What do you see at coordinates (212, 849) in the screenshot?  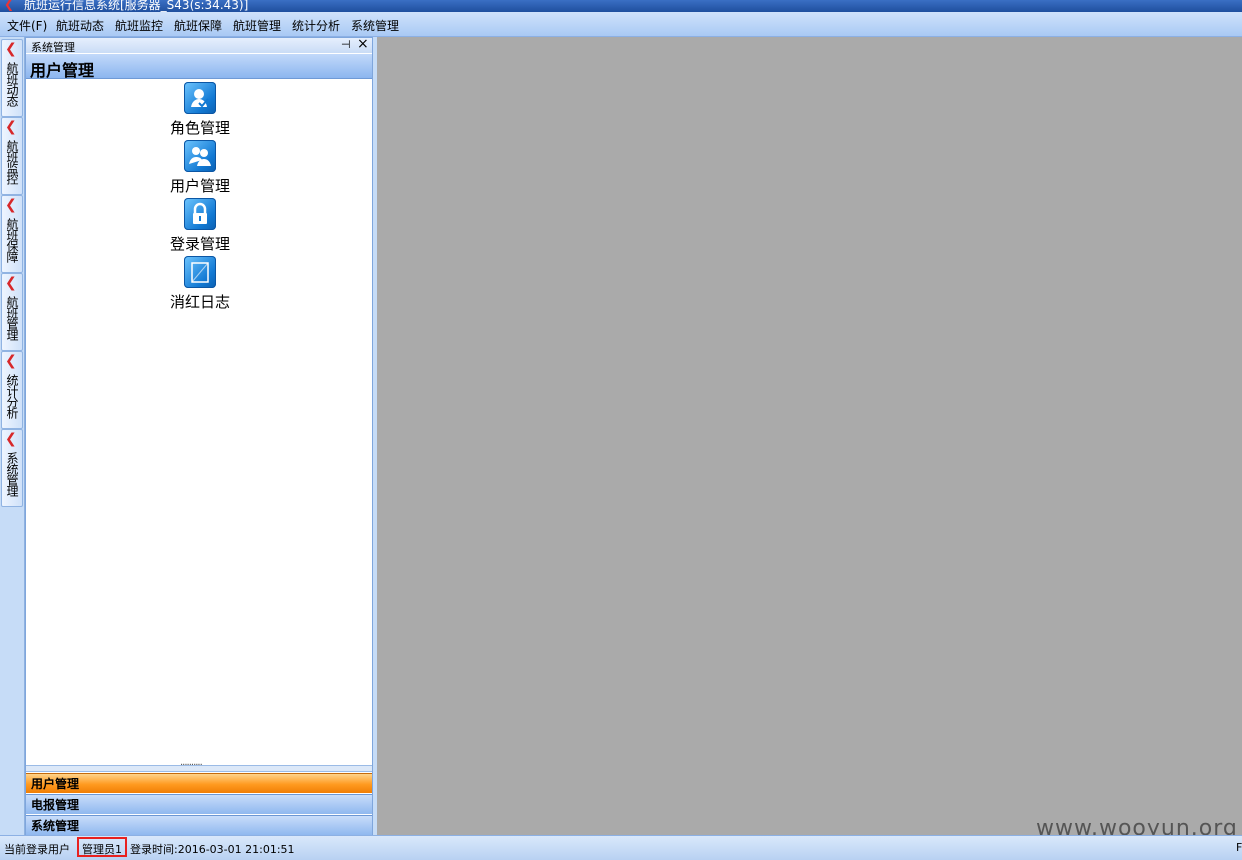 I see `login-time: 登录时间:2016-03-01 21:01:51` at bounding box center [212, 849].